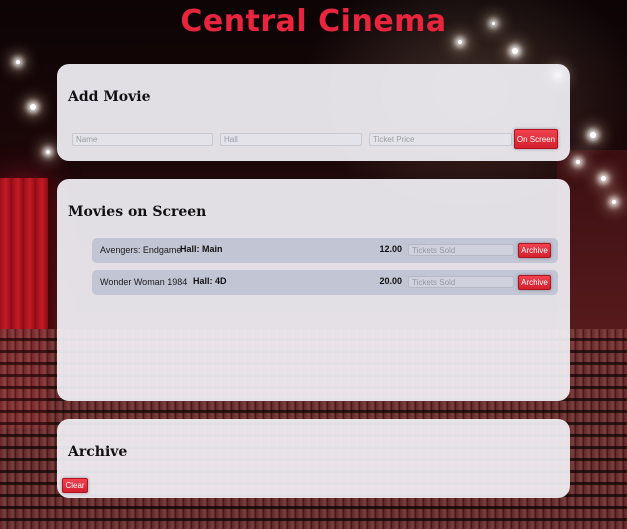 This screenshot has height=529, width=627. Describe the element at coordinates (390, 249) in the screenshot. I see `movie-price: 12.00` at that location.